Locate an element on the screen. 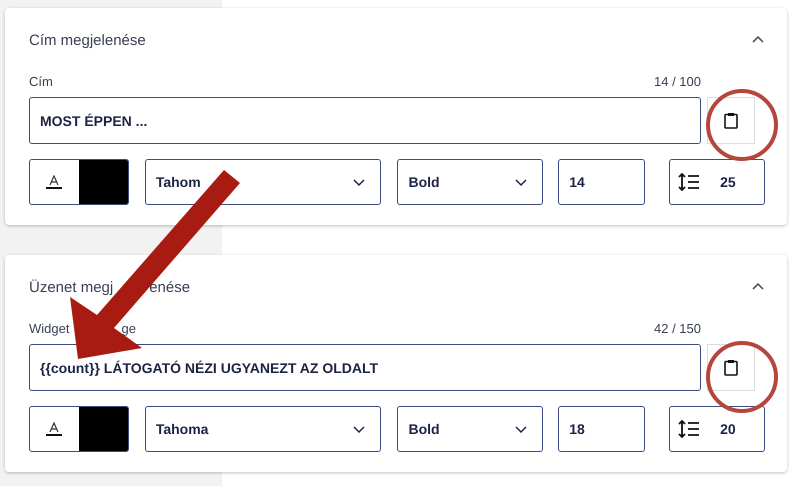 This screenshot has width=796, height=486. section-title: enése is located at coordinates (169, 287).